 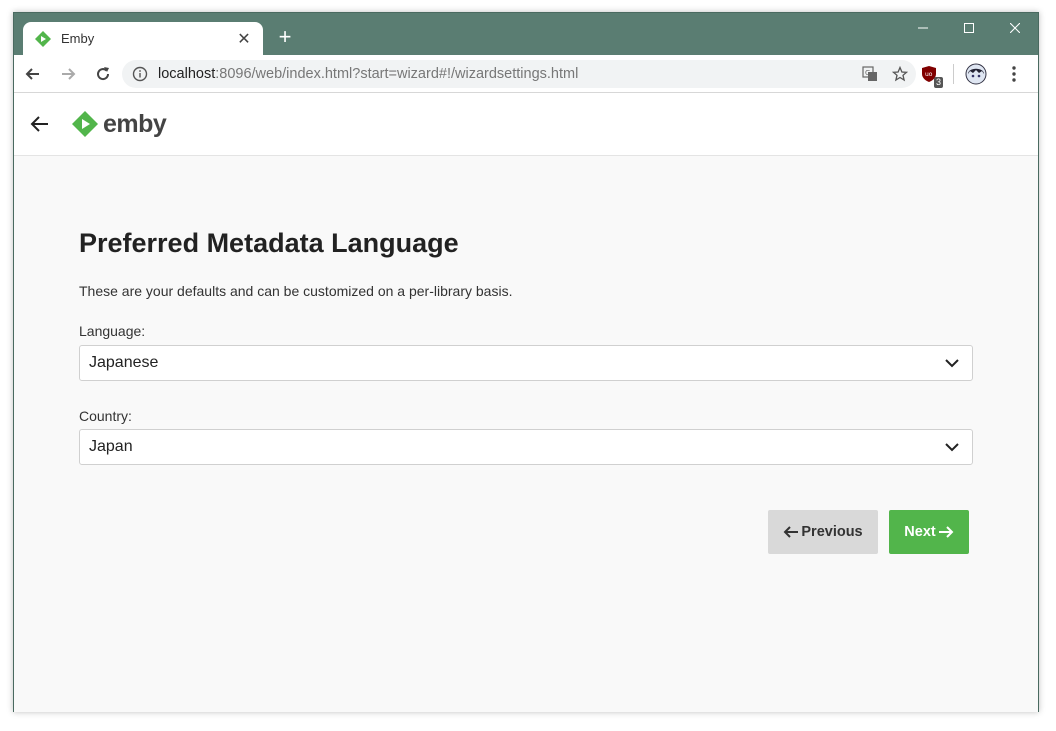 I want to click on country-value: Japan, so click(x=111, y=446).